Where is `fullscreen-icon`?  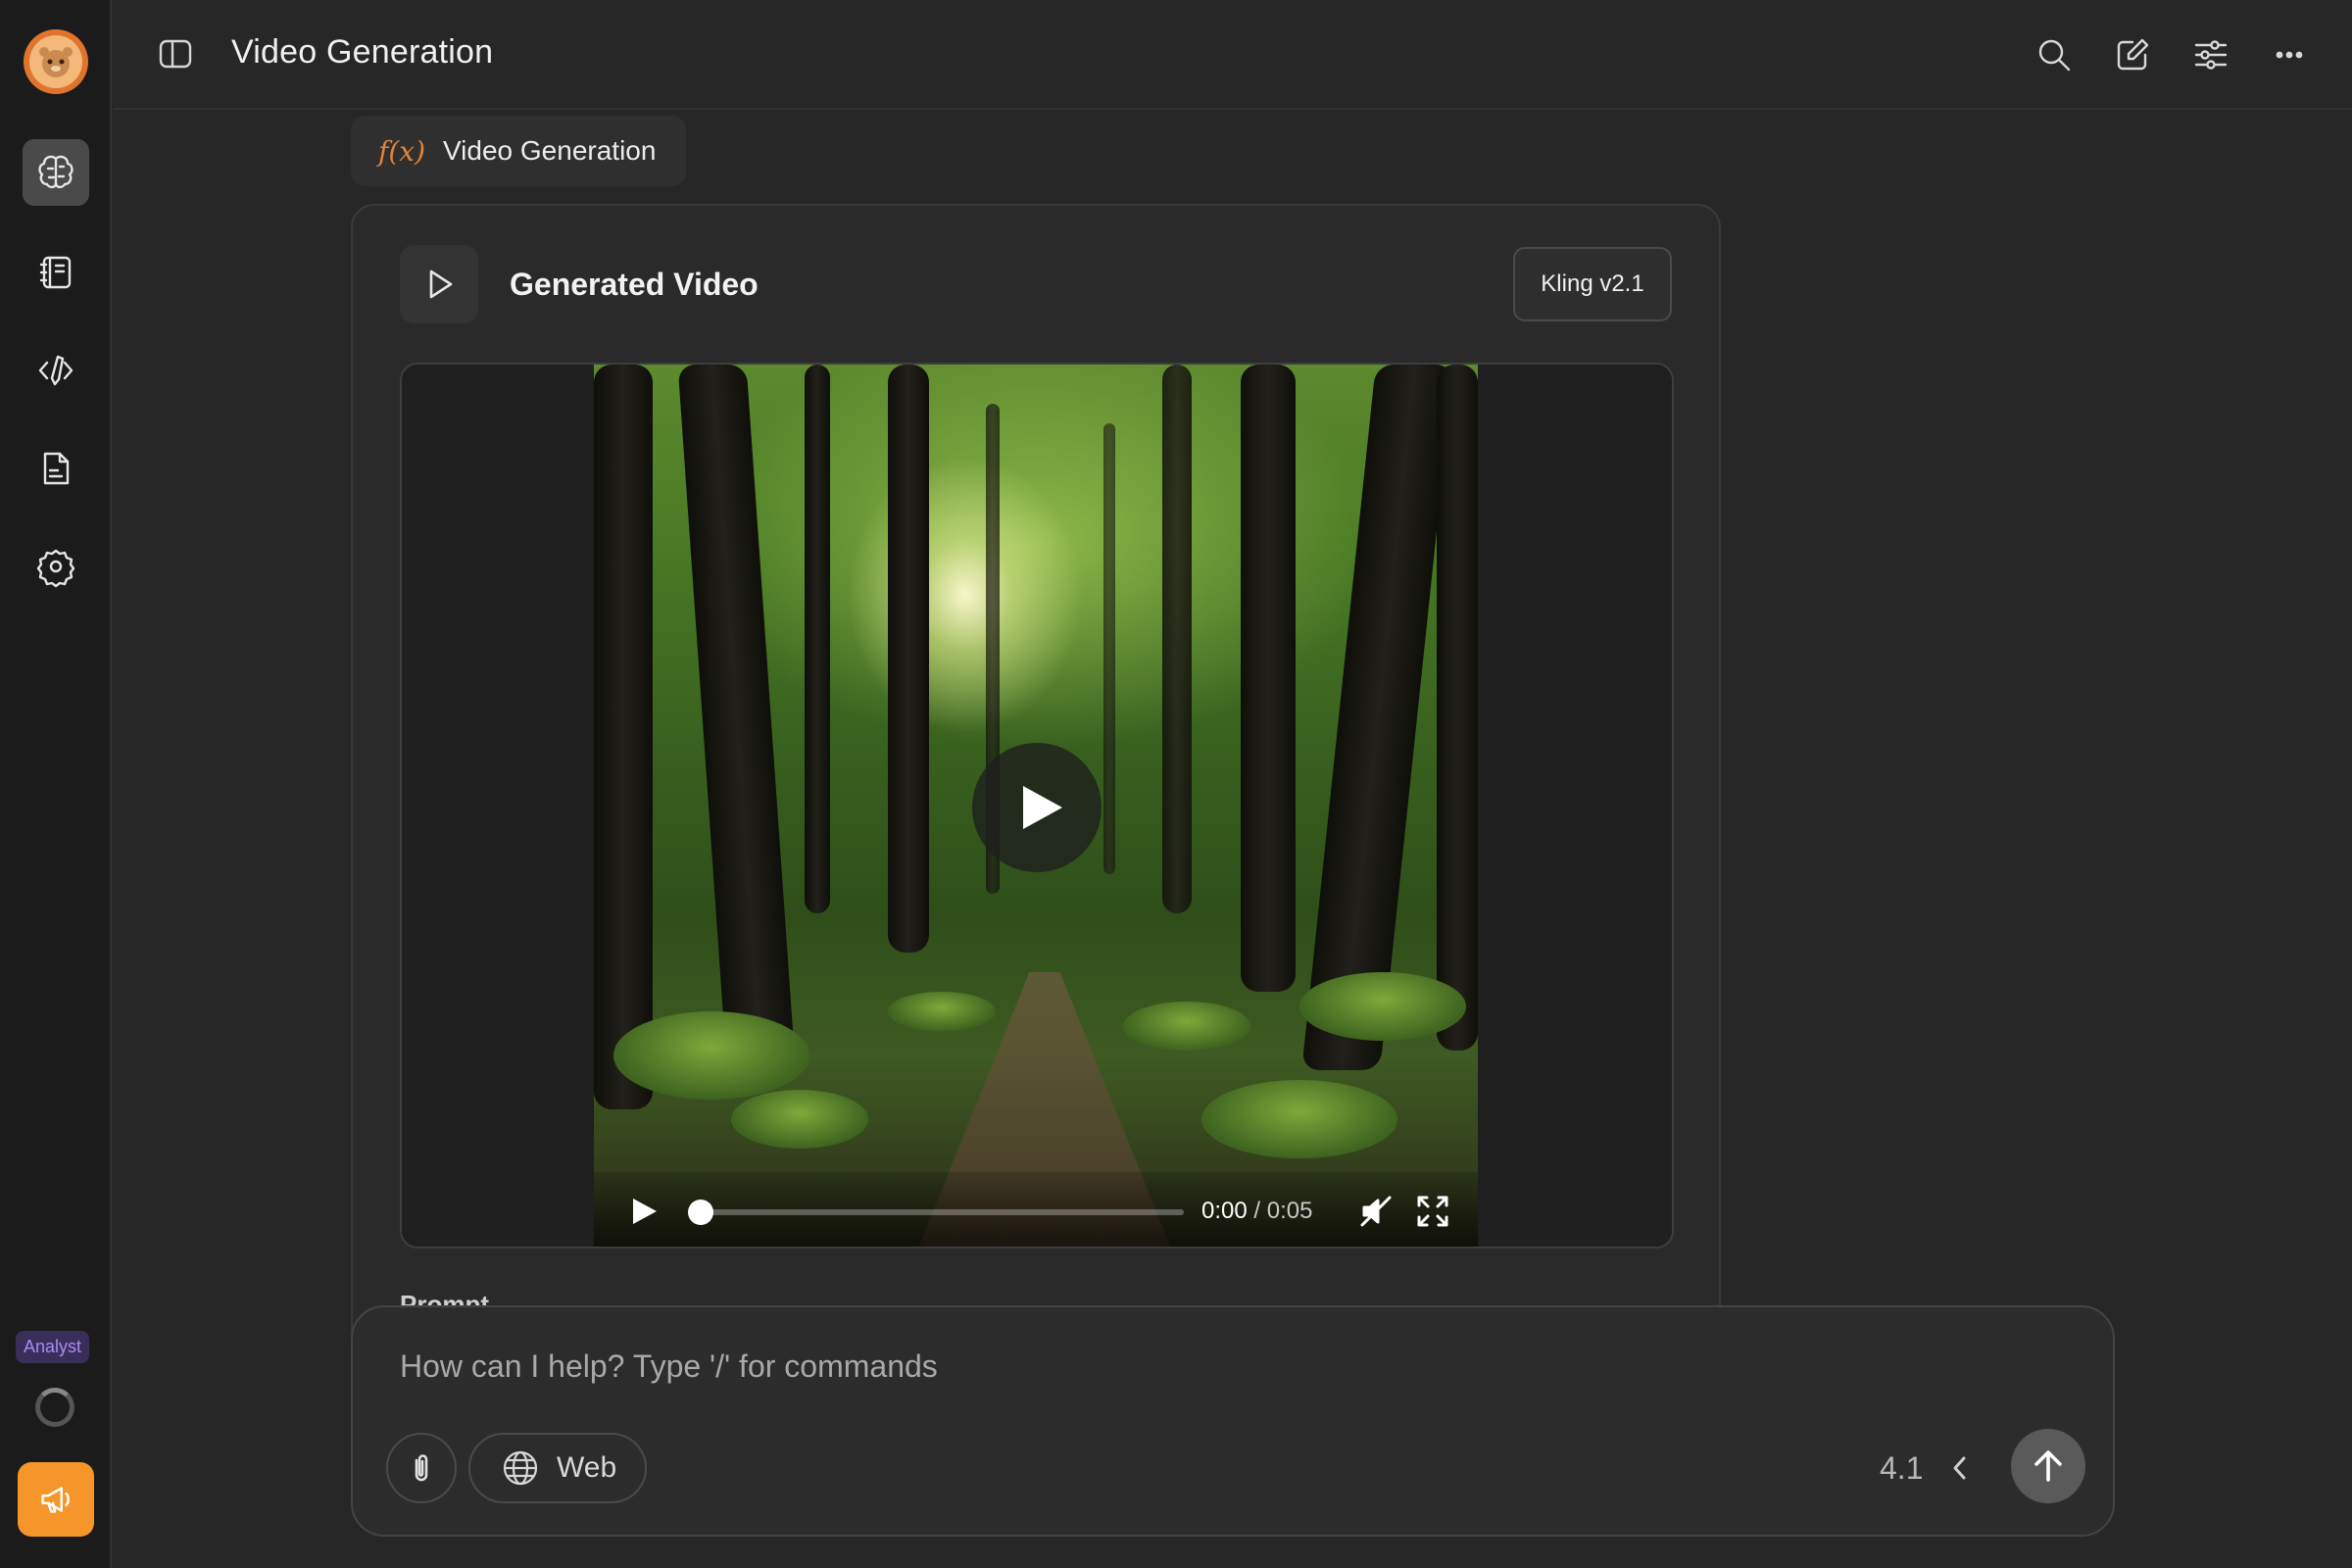
fullscreen-icon is located at coordinates (1432, 1211).